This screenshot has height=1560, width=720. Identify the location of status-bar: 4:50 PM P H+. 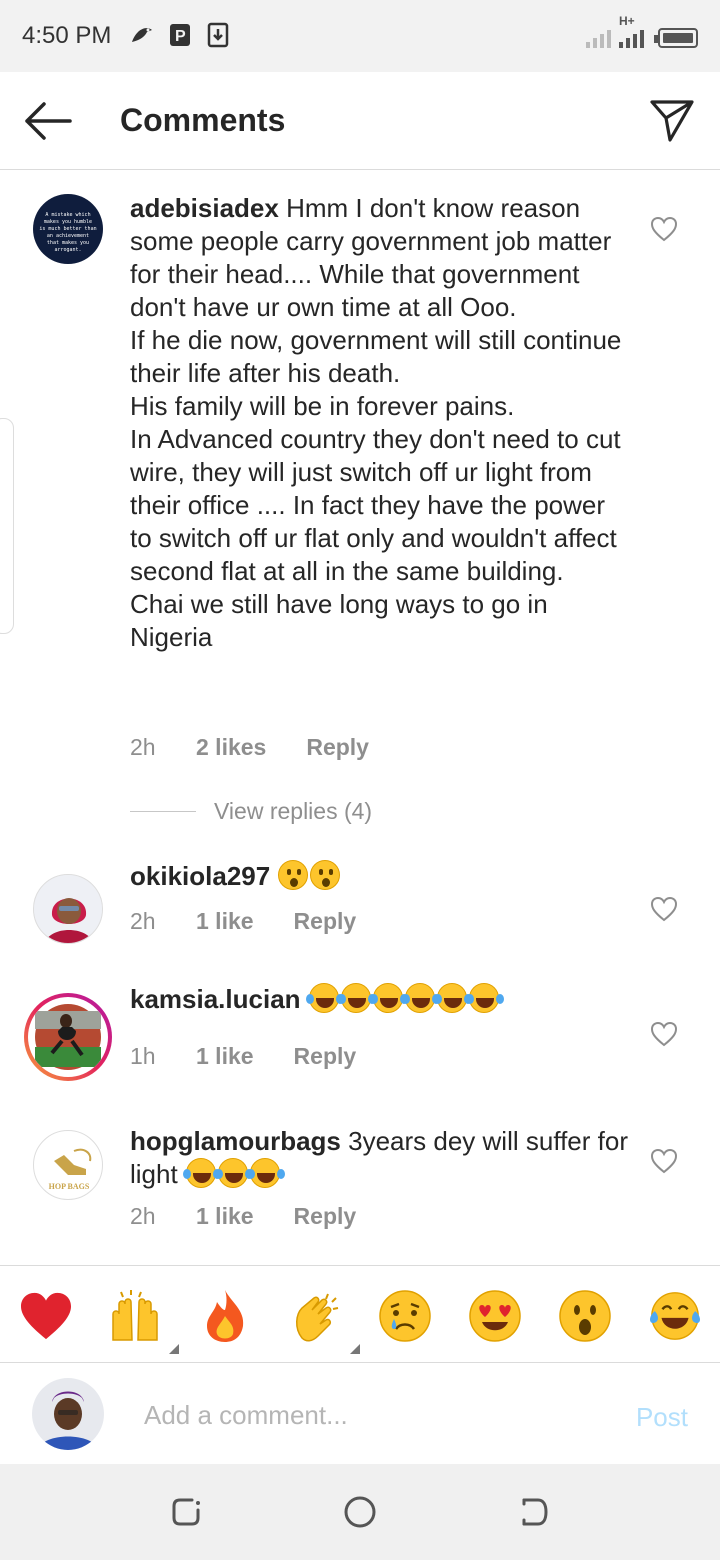
(360, 36).